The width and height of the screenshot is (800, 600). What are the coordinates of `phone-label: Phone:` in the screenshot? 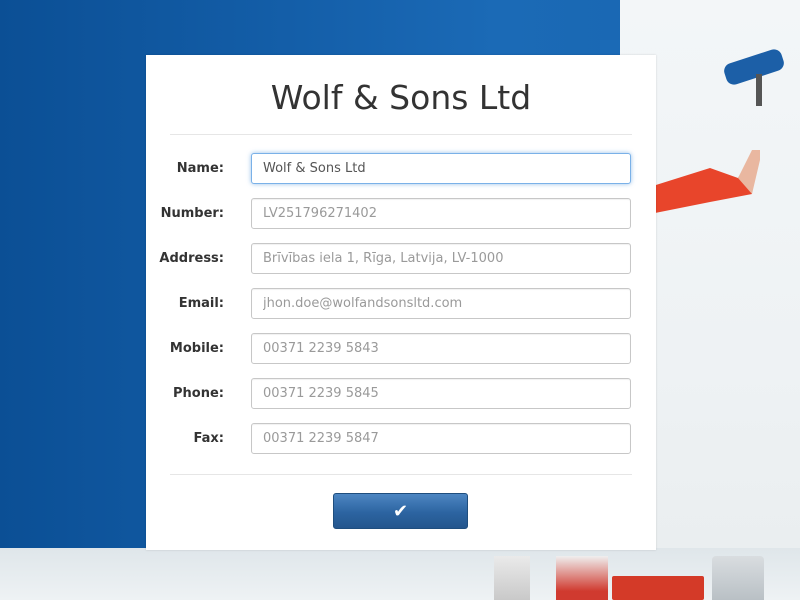 It's located at (198, 393).